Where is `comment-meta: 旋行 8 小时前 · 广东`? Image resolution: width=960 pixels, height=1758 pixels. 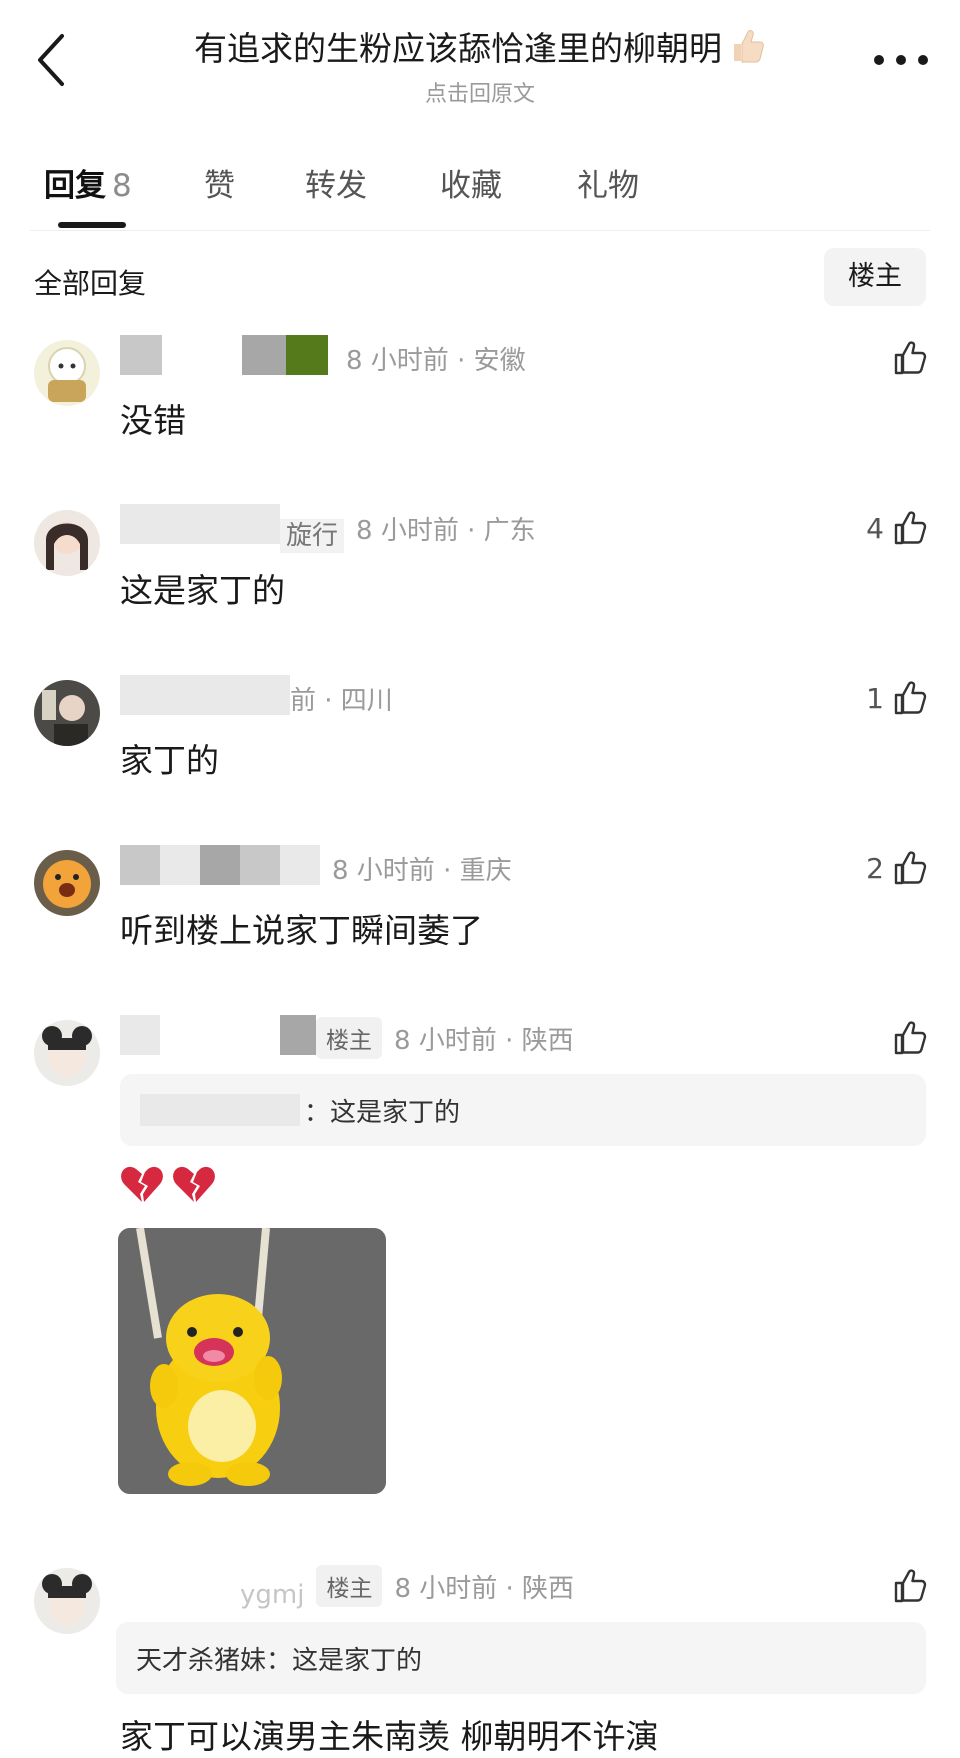
comment-meta: 旋行 8 小时前 · 广东 is located at coordinates (328, 528).